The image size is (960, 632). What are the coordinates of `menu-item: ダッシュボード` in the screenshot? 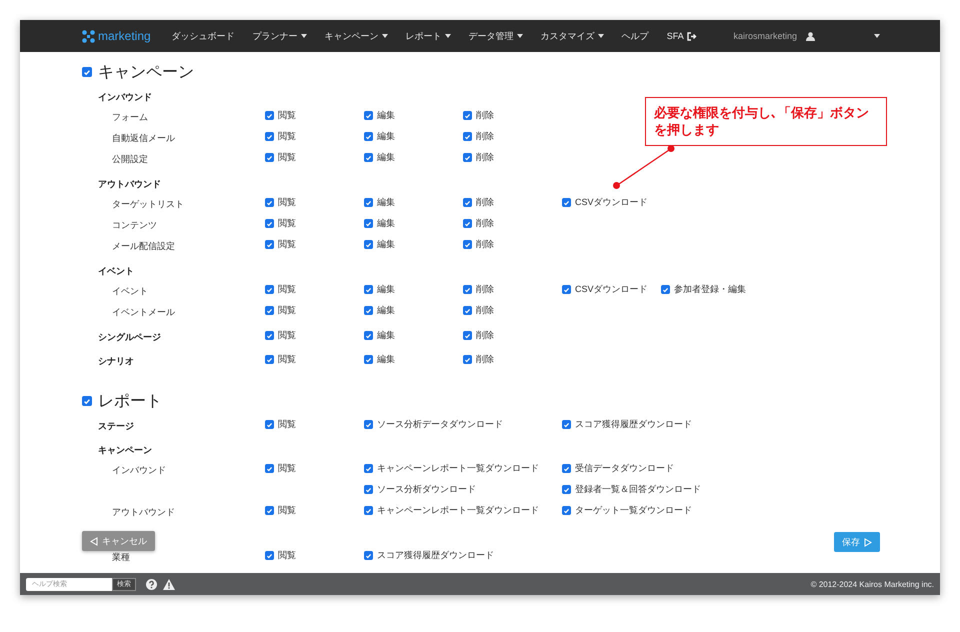 It's located at (203, 36).